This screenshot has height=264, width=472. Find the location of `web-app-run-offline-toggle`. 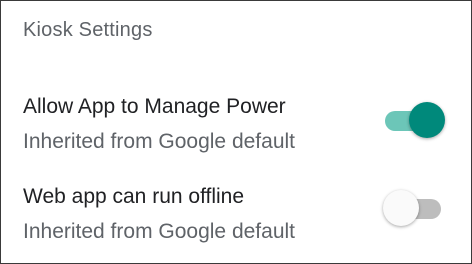

web-app-run-offline-toggle is located at coordinates (415, 208).